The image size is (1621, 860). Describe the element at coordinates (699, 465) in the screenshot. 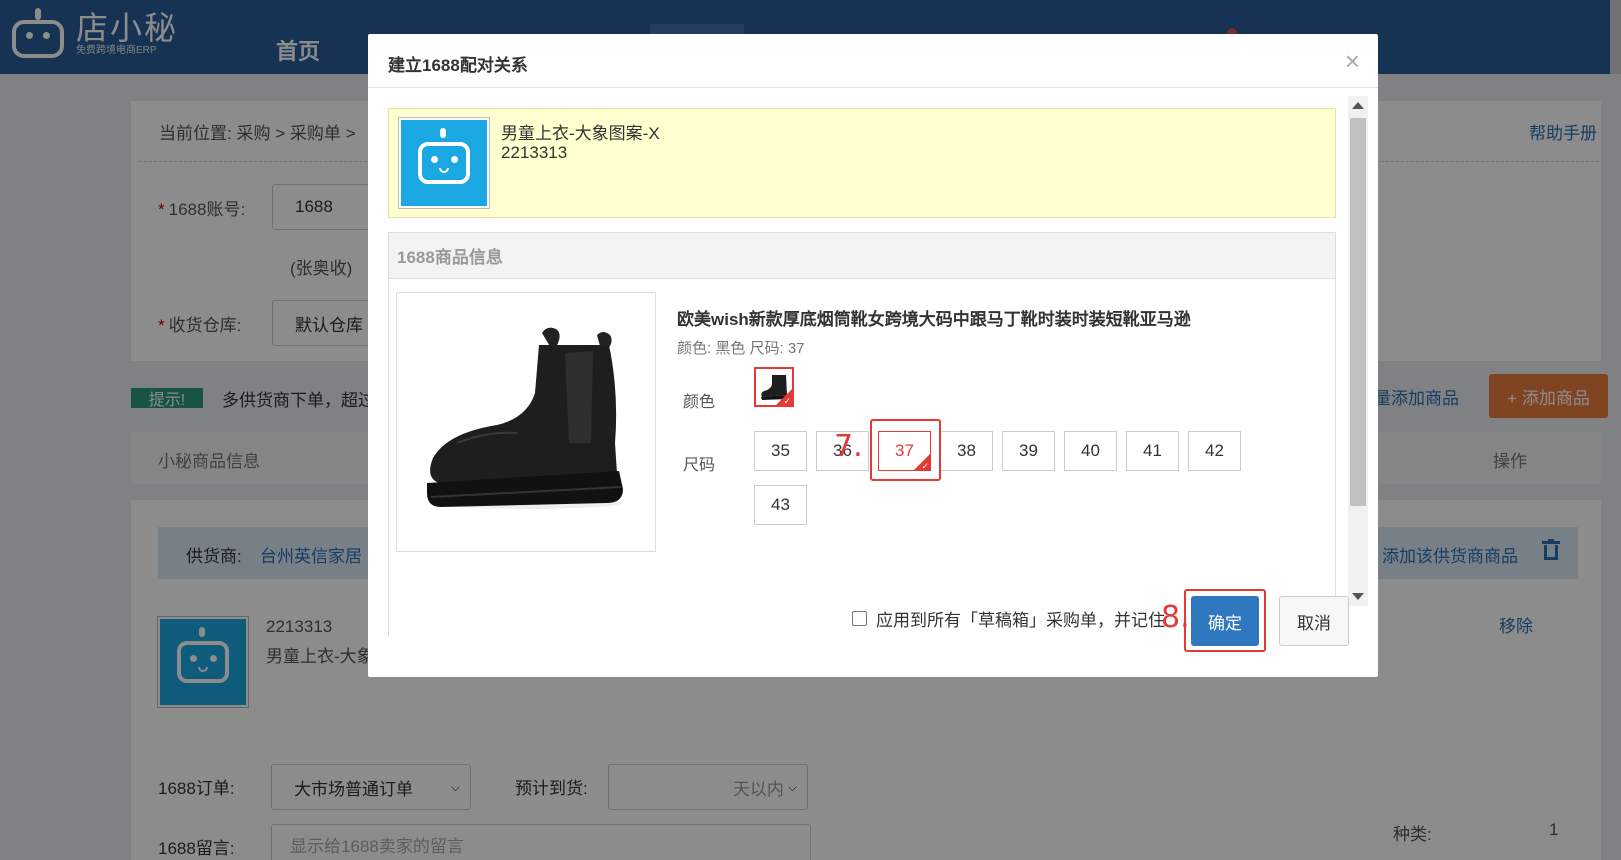

I see `size-option-label: 尺码` at that location.